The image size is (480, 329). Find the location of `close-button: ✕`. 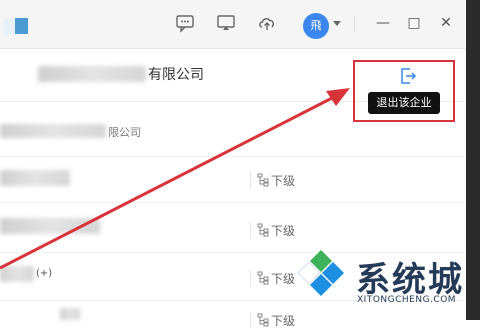

close-button: ✕ is located at coordinates (446, 23).